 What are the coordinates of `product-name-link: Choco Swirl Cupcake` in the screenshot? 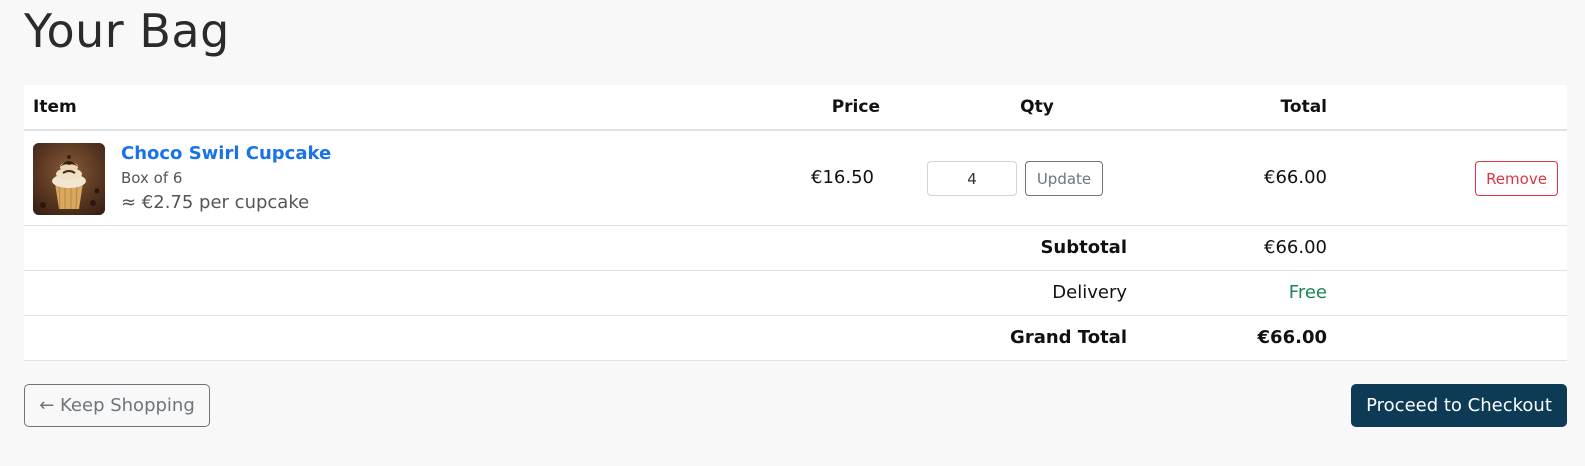 It's located at (226, 153).